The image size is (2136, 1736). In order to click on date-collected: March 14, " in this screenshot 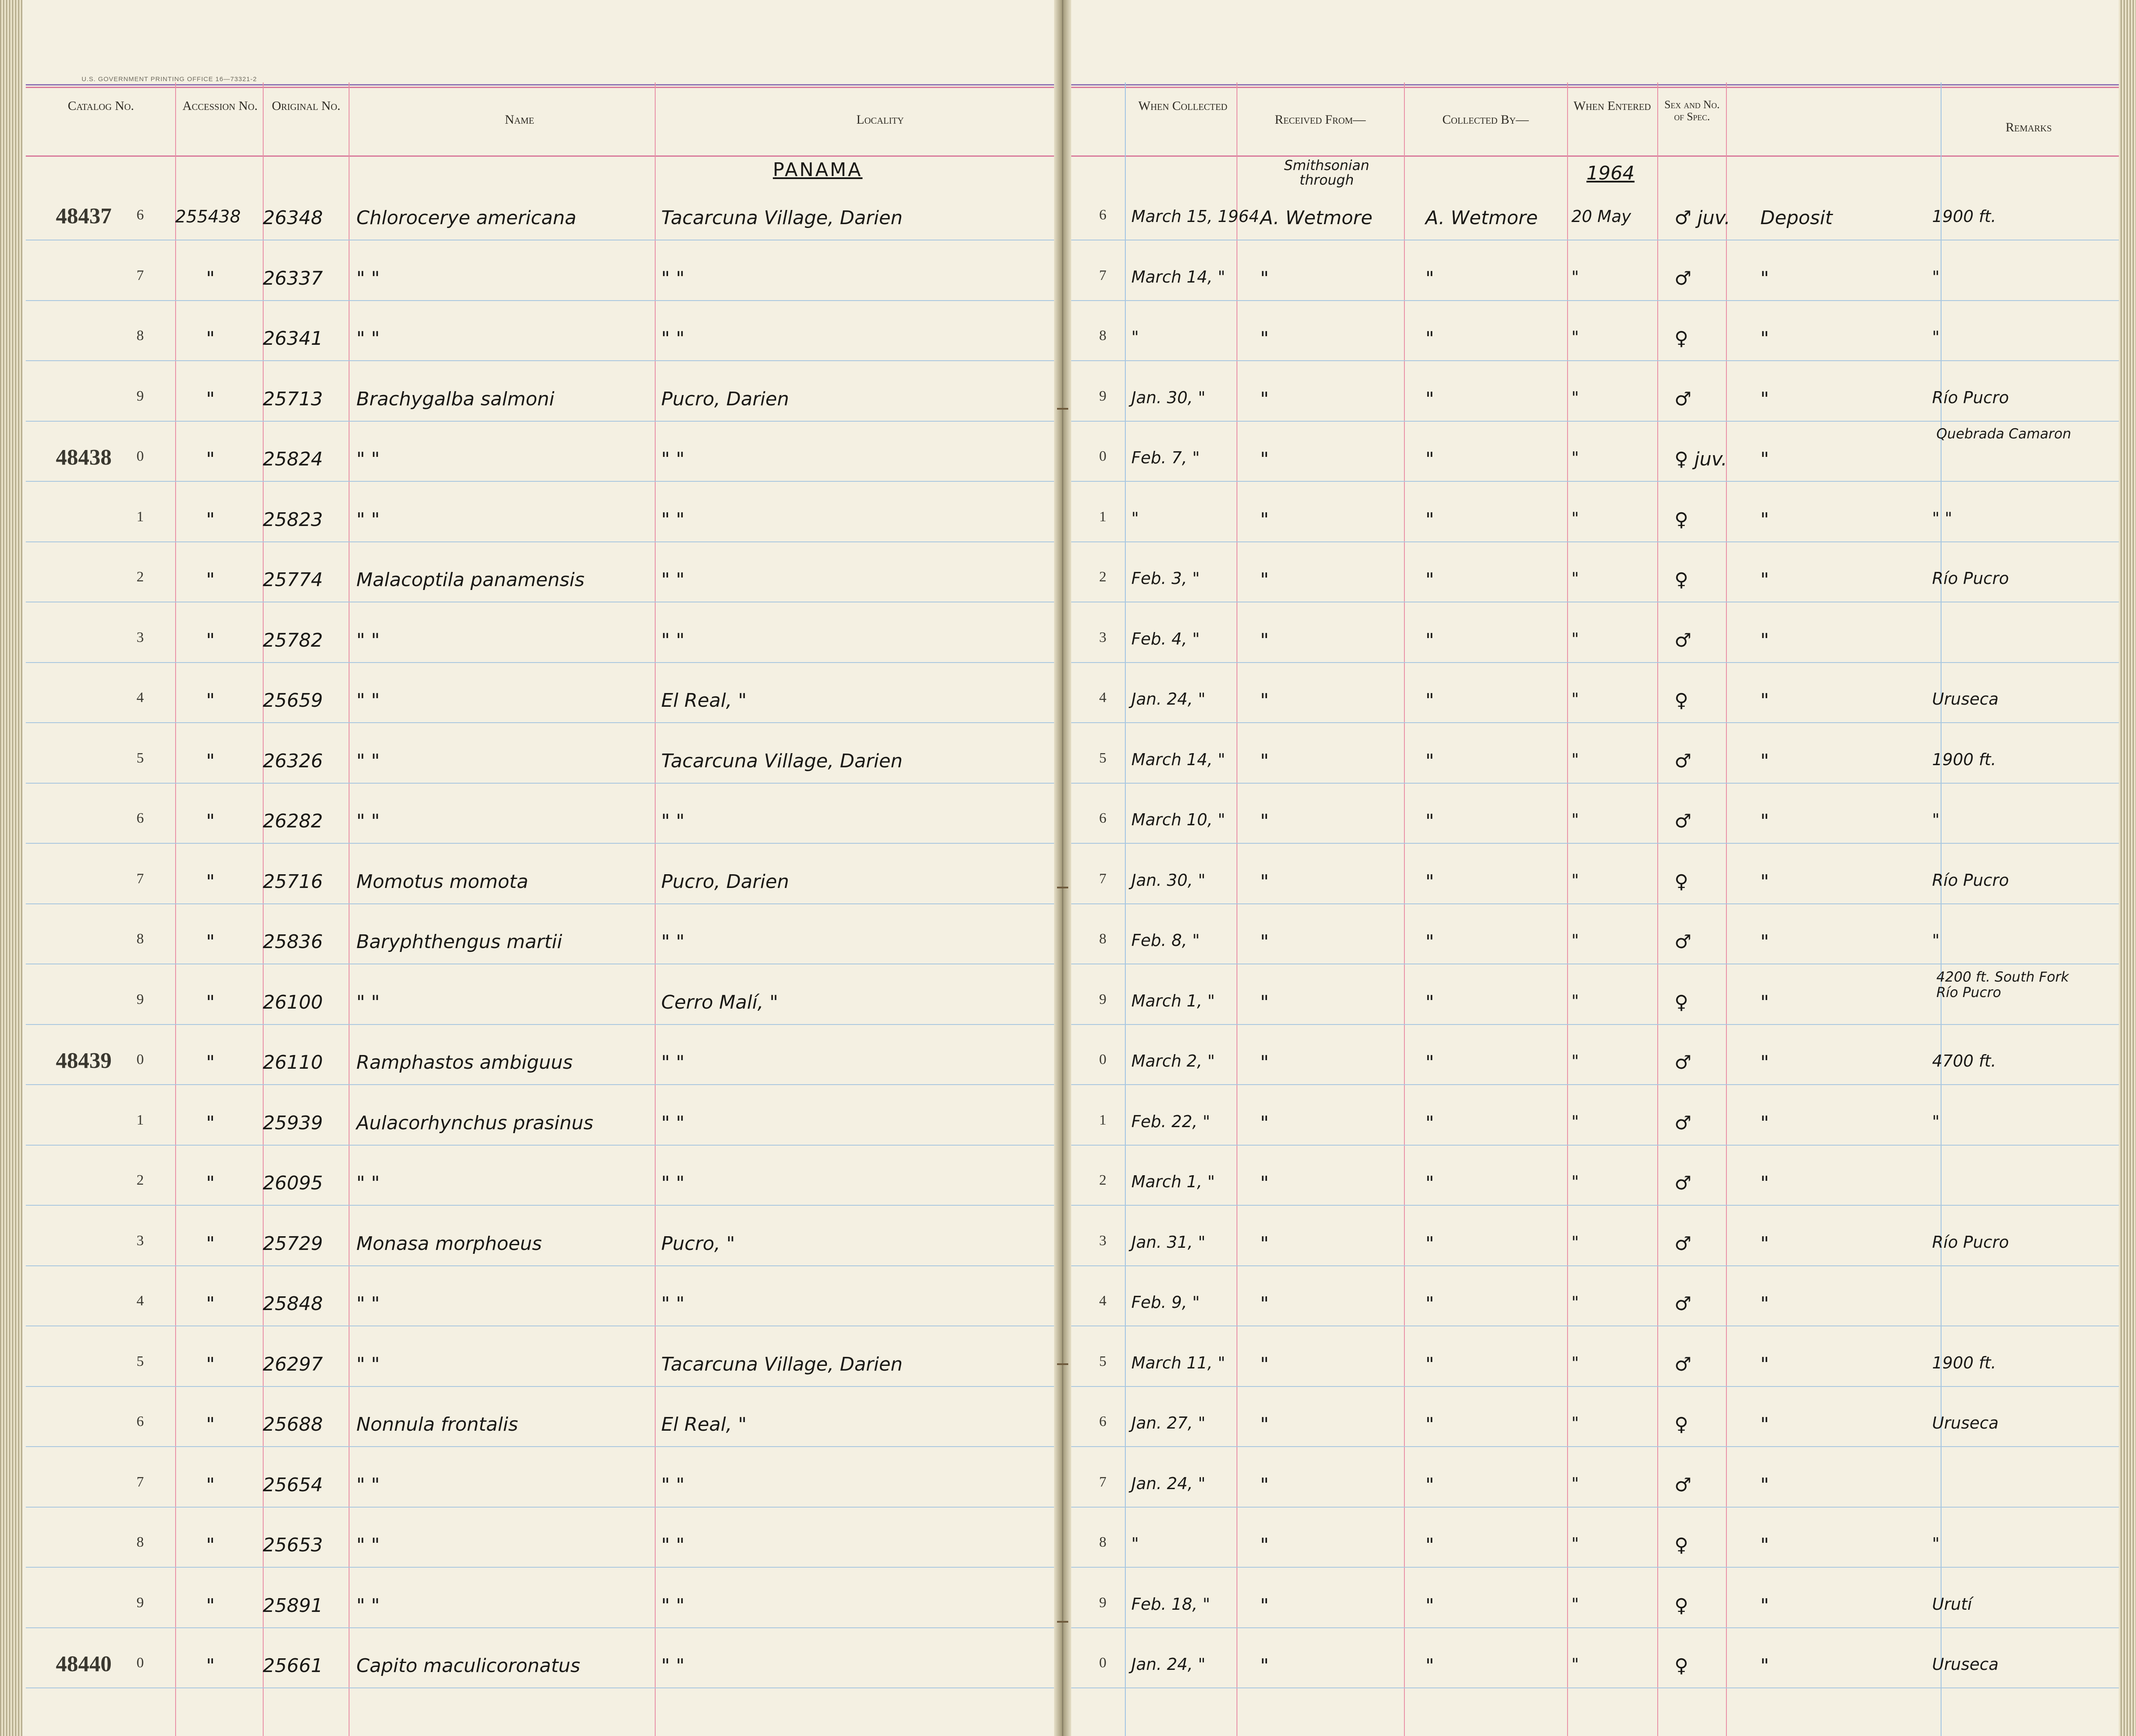, I will do `click(1178, 759)`.